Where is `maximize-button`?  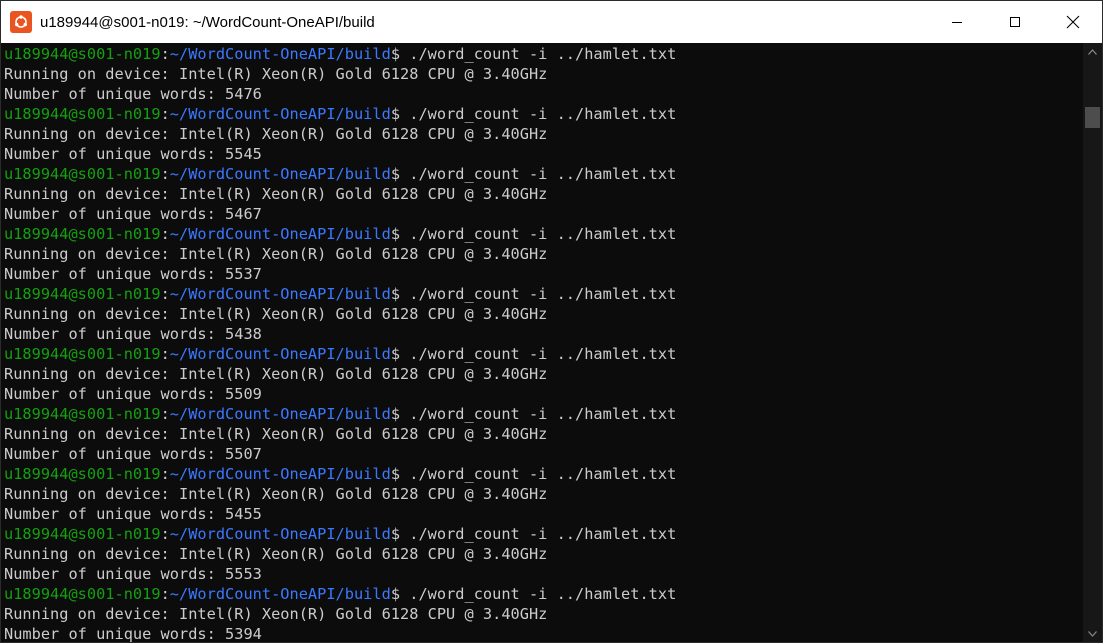 maximize-button is located at coordinates (1015, 22).